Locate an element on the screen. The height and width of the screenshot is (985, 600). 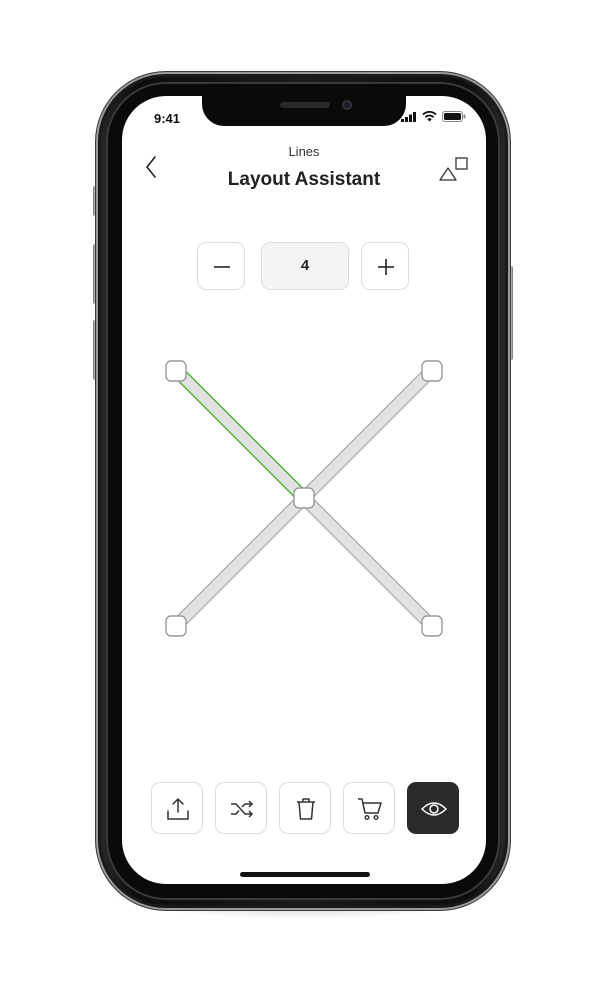
line-segment-top-right is located at coordinates (368, 434).